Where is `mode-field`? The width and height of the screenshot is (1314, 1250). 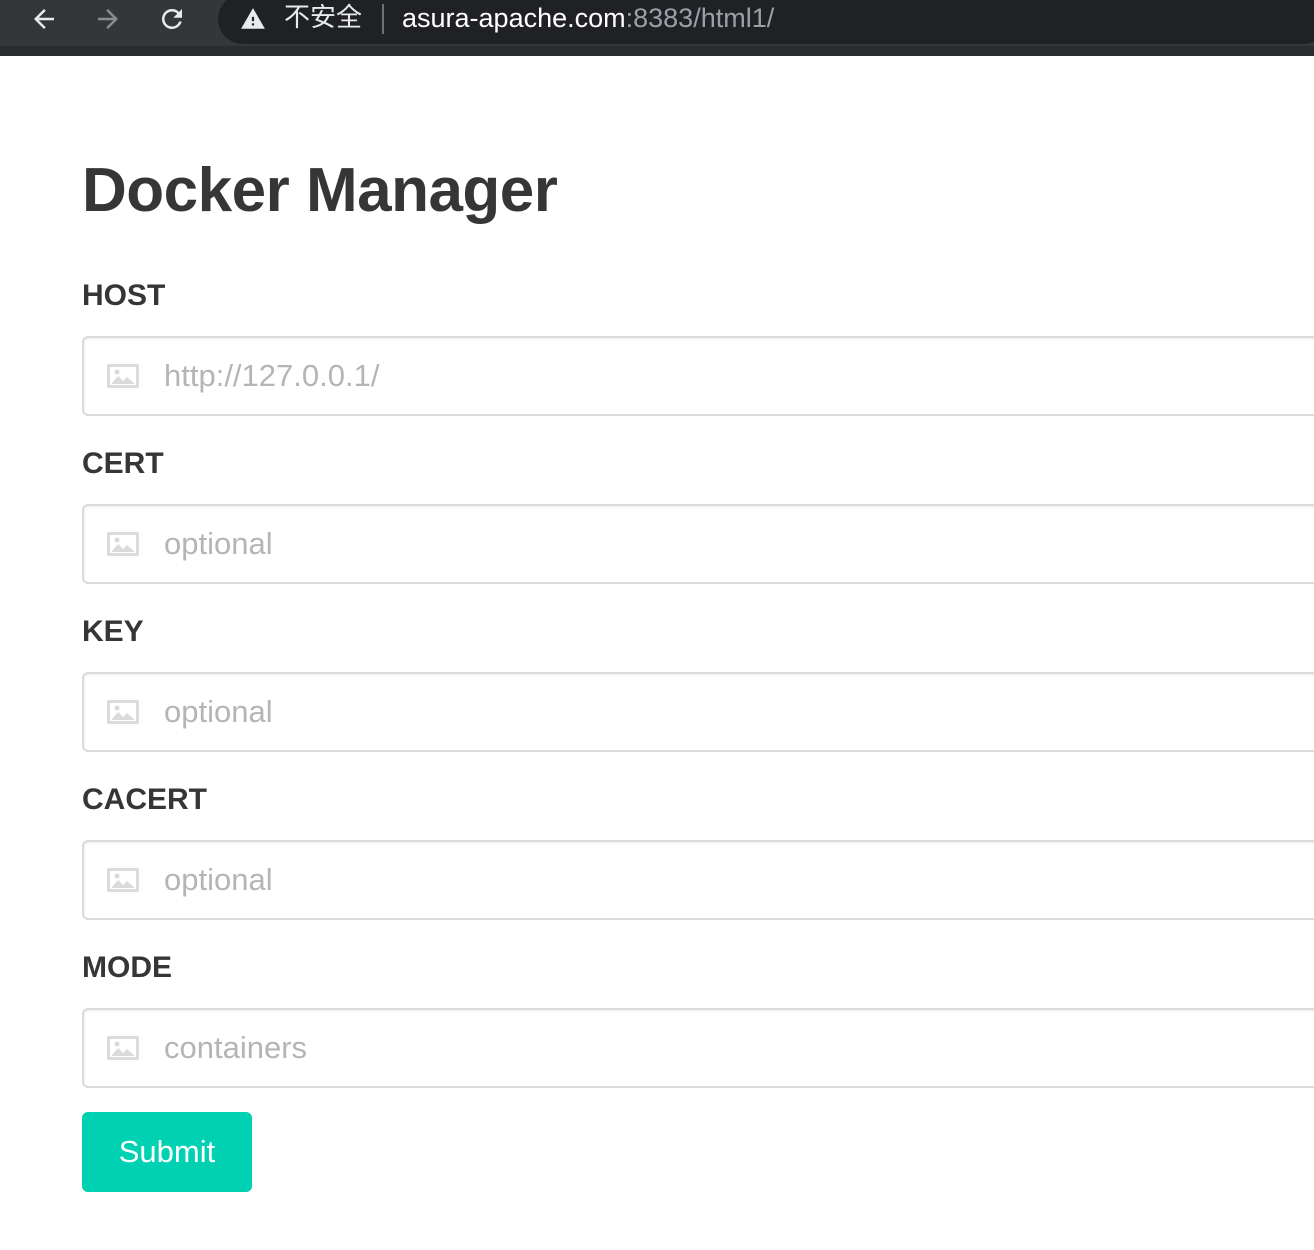 mode-field is located at coordinates (698, 1048).